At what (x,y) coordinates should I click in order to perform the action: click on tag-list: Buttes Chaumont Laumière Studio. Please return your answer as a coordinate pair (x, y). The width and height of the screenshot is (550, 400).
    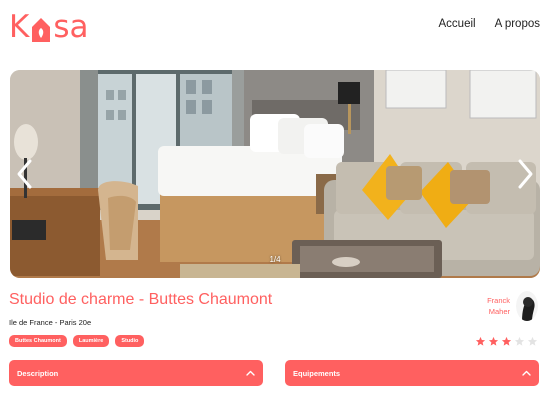
    Looking at the image, I should click on (77, 341).